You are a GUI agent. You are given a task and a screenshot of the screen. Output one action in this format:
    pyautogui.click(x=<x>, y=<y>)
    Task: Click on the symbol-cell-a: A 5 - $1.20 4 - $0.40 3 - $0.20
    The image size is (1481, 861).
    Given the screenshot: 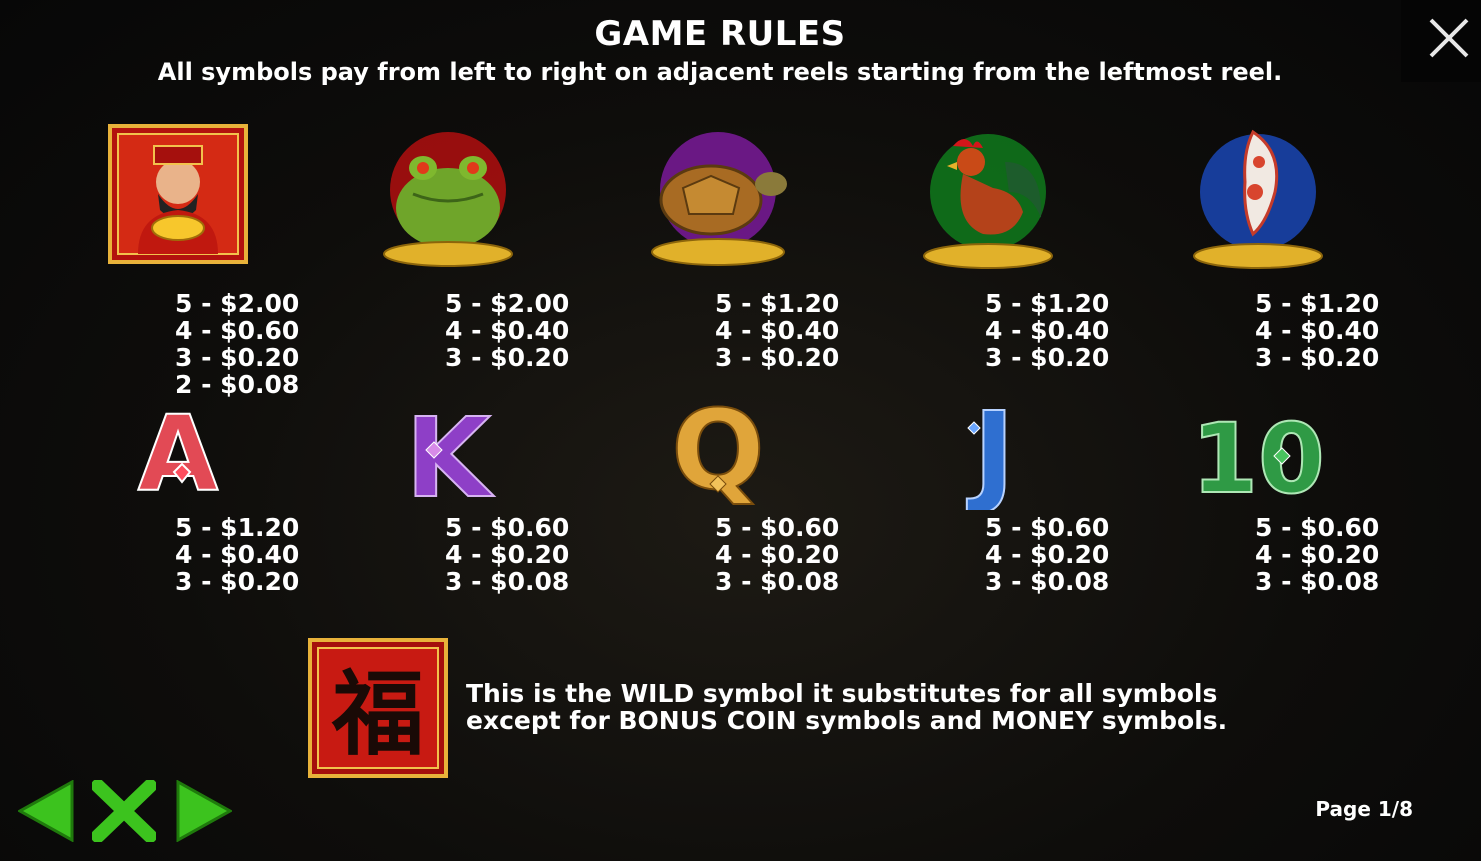 What is the action you would take?
    pyautogui.click(x=178, y=495)
    